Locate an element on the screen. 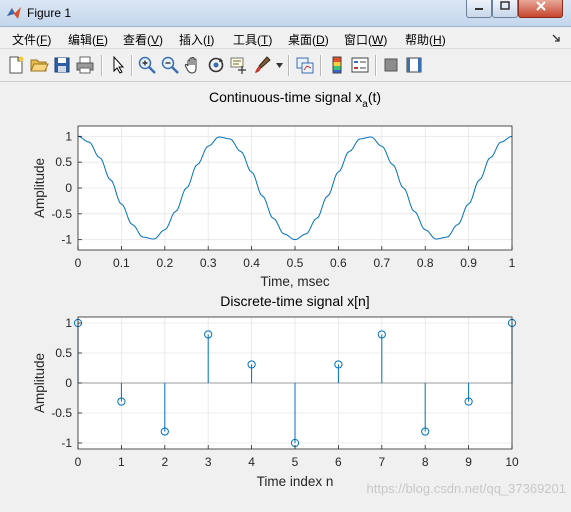 Image resolution: width=571 pixels, height=512 pixels. window-titlebar: Figure 1 is located at coordinates (285, 13).